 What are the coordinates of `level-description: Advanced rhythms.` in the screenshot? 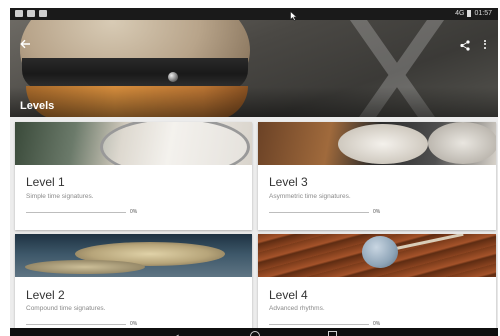 It's located at (297, 308).